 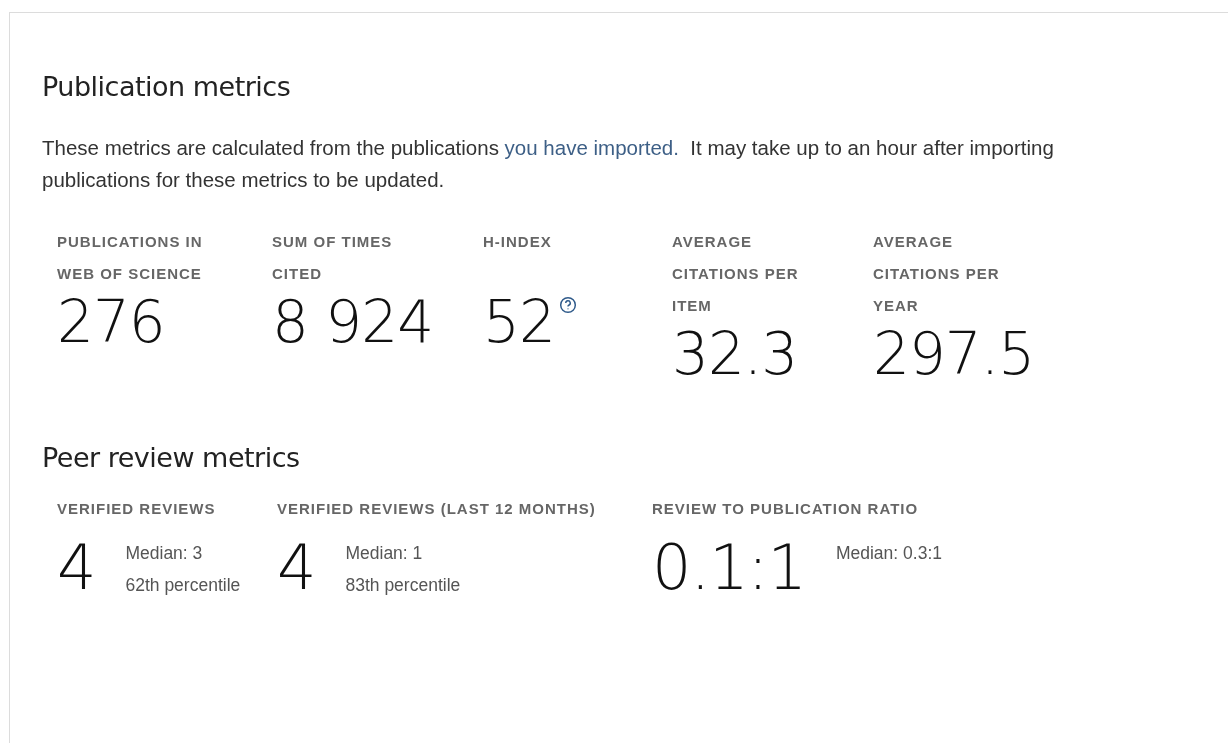 I want to click on metric-value: 32.3, so click(x=735, y=354).